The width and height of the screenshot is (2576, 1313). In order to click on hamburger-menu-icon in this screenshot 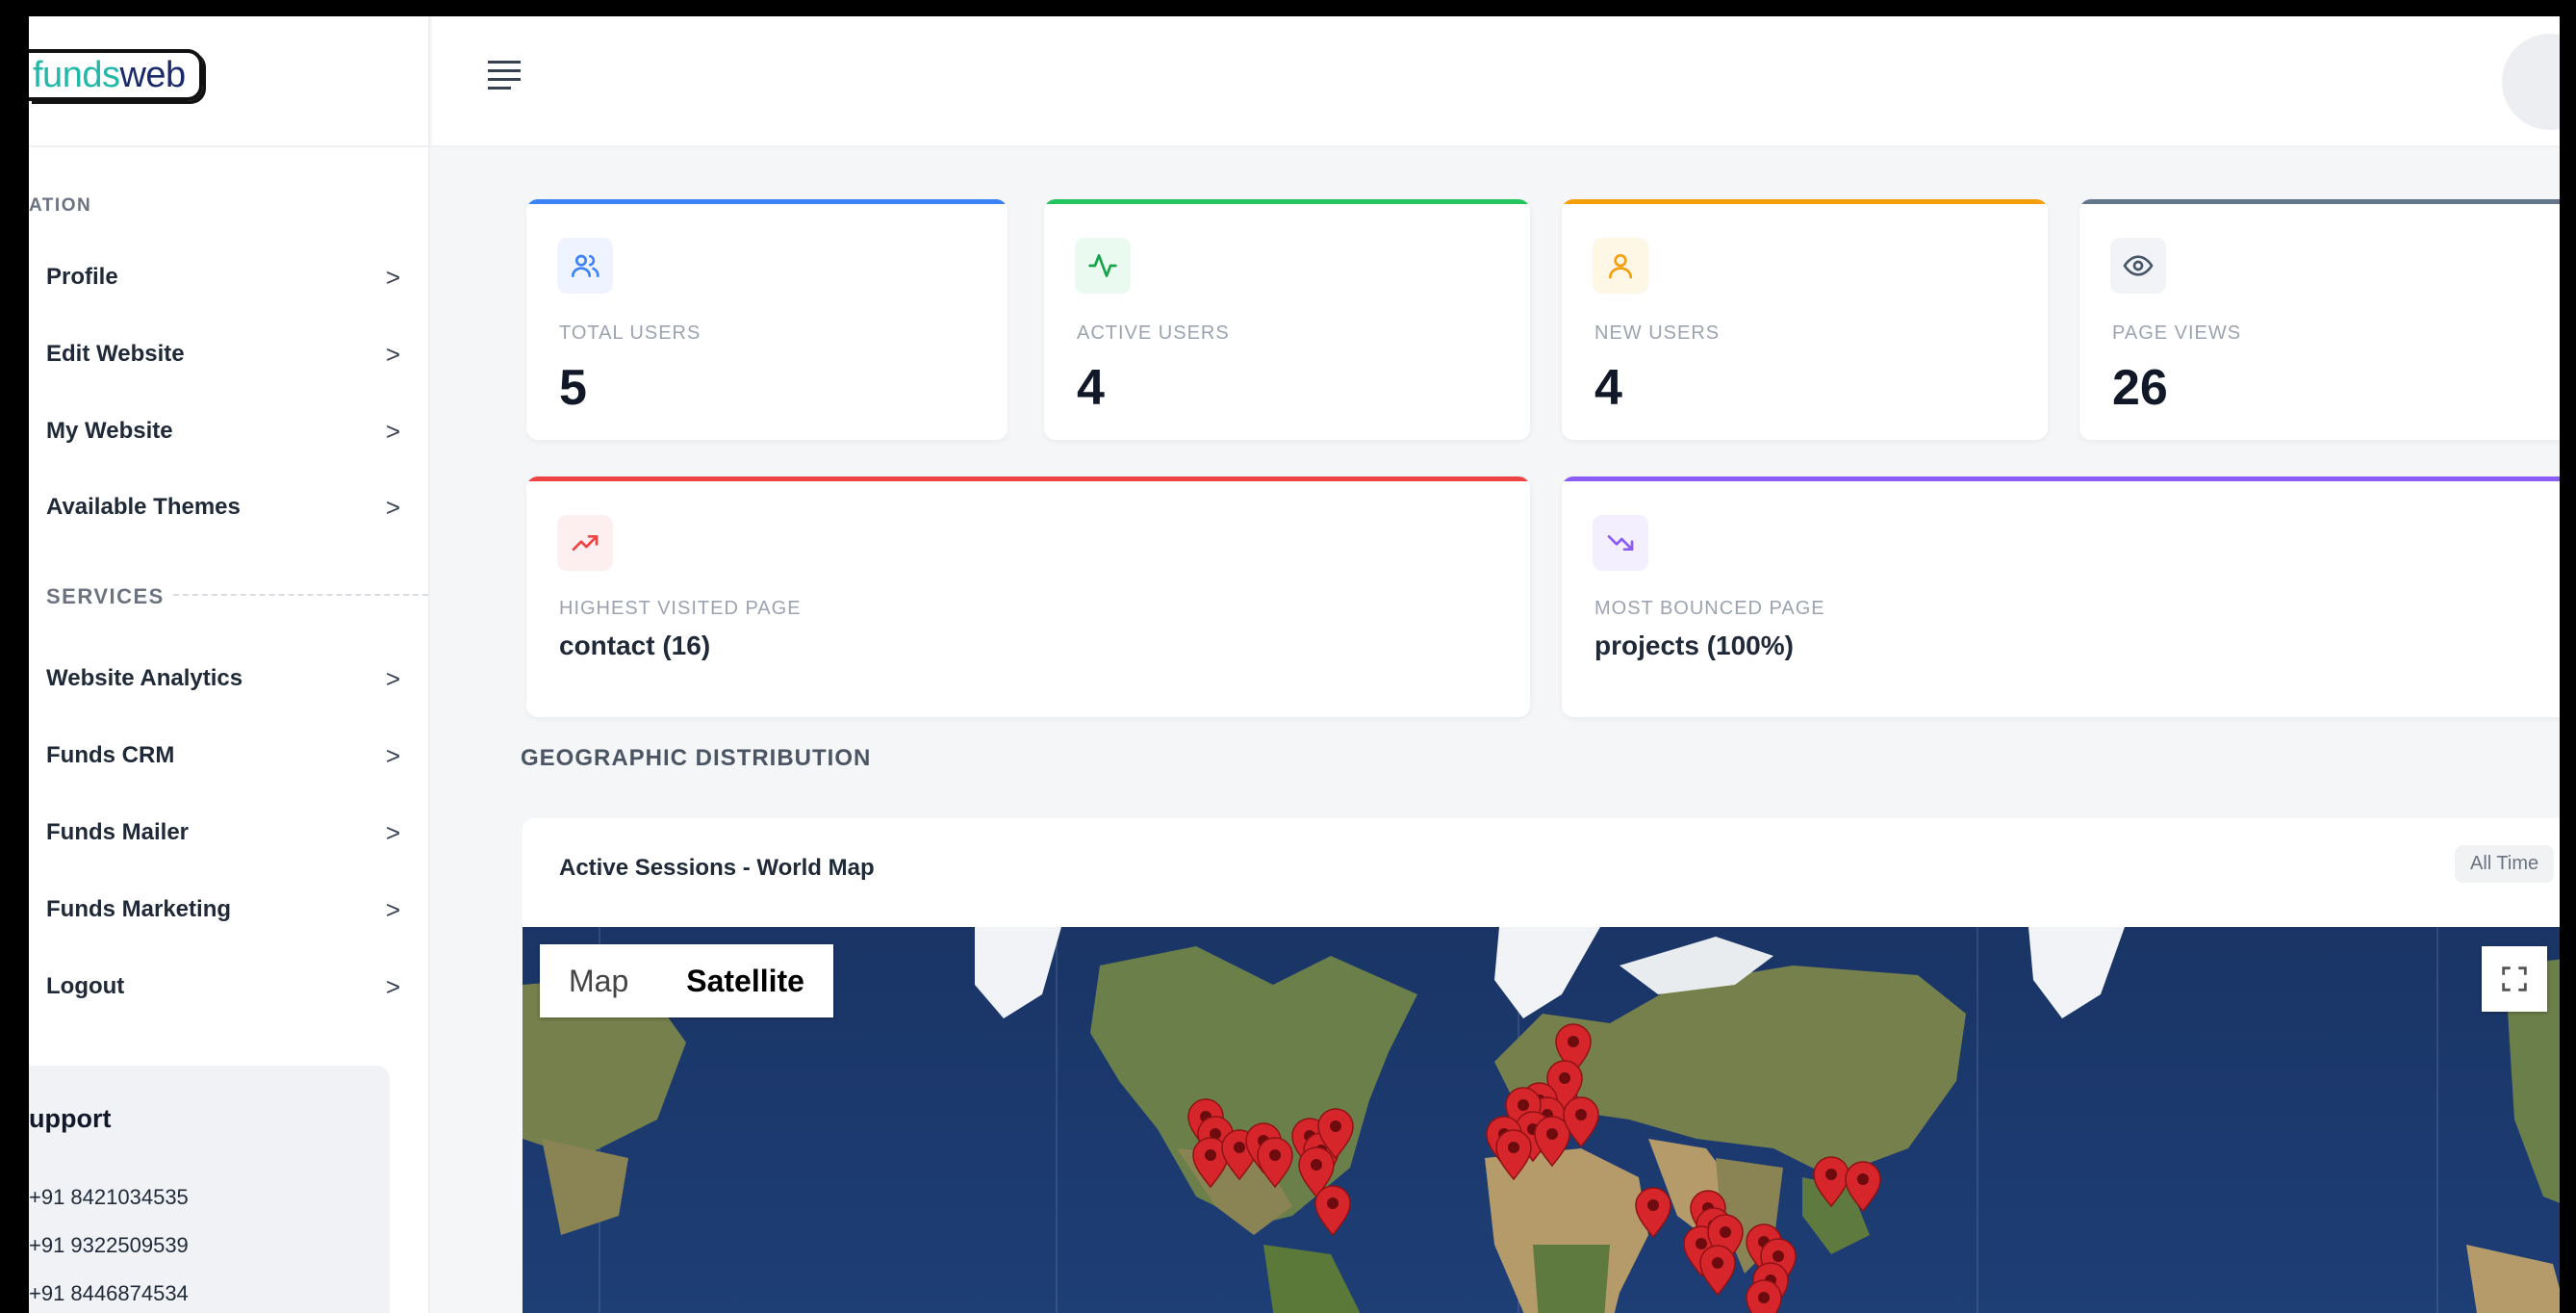, I will do `click(504, 75)`.